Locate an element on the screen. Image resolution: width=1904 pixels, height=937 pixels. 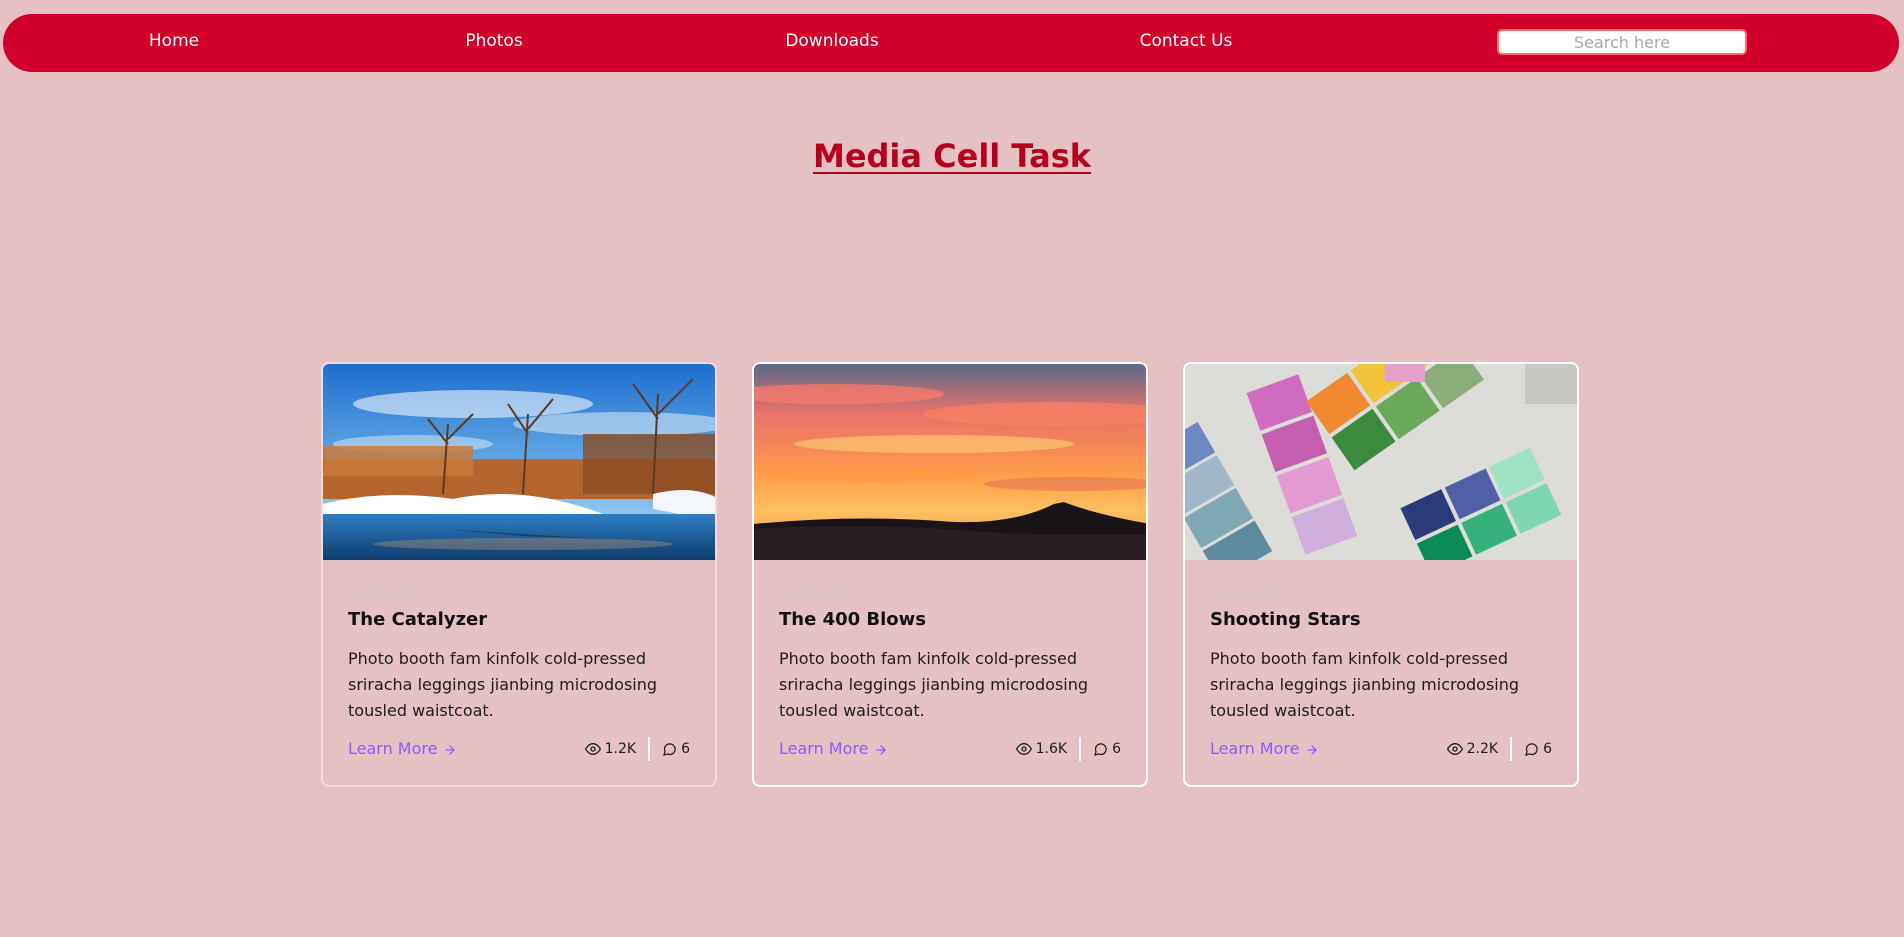
card-footer: Learn More 2.2K 6 is located at coordinates (1381, 749).